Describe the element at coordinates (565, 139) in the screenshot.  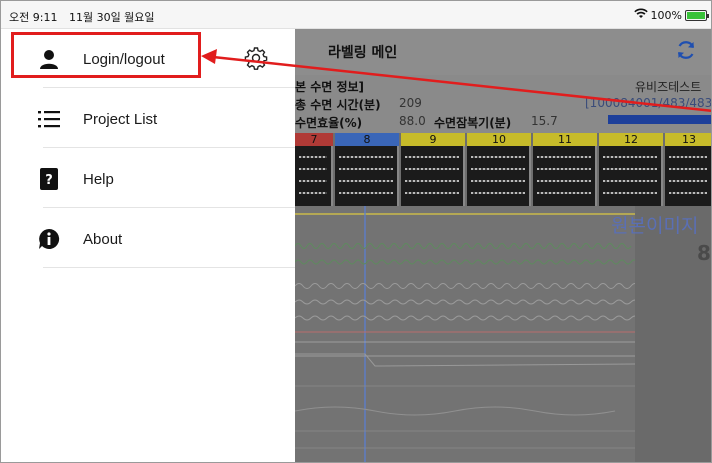
I see `epoch-label: 11` at that location.